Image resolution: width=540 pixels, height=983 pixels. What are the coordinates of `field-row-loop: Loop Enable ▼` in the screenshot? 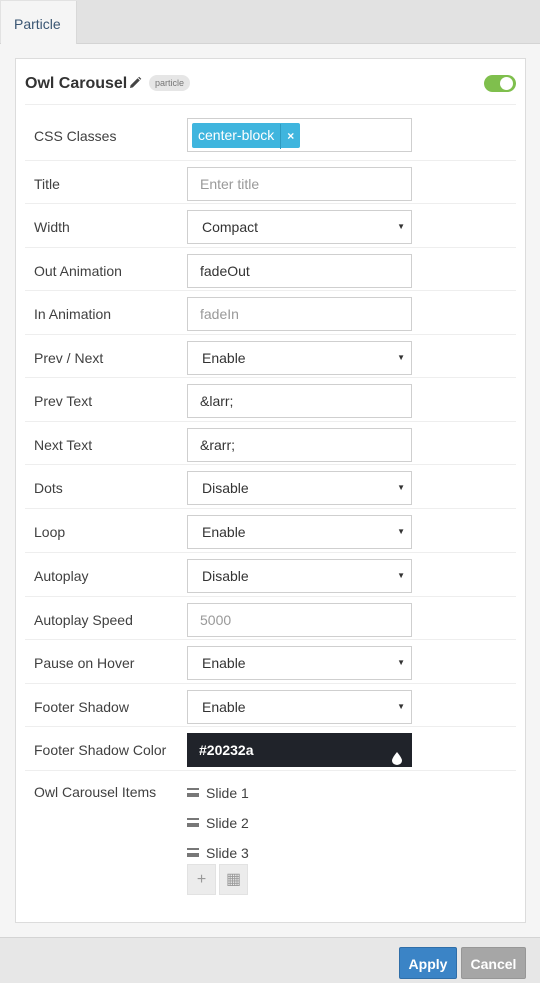 It's located at (270, 531).